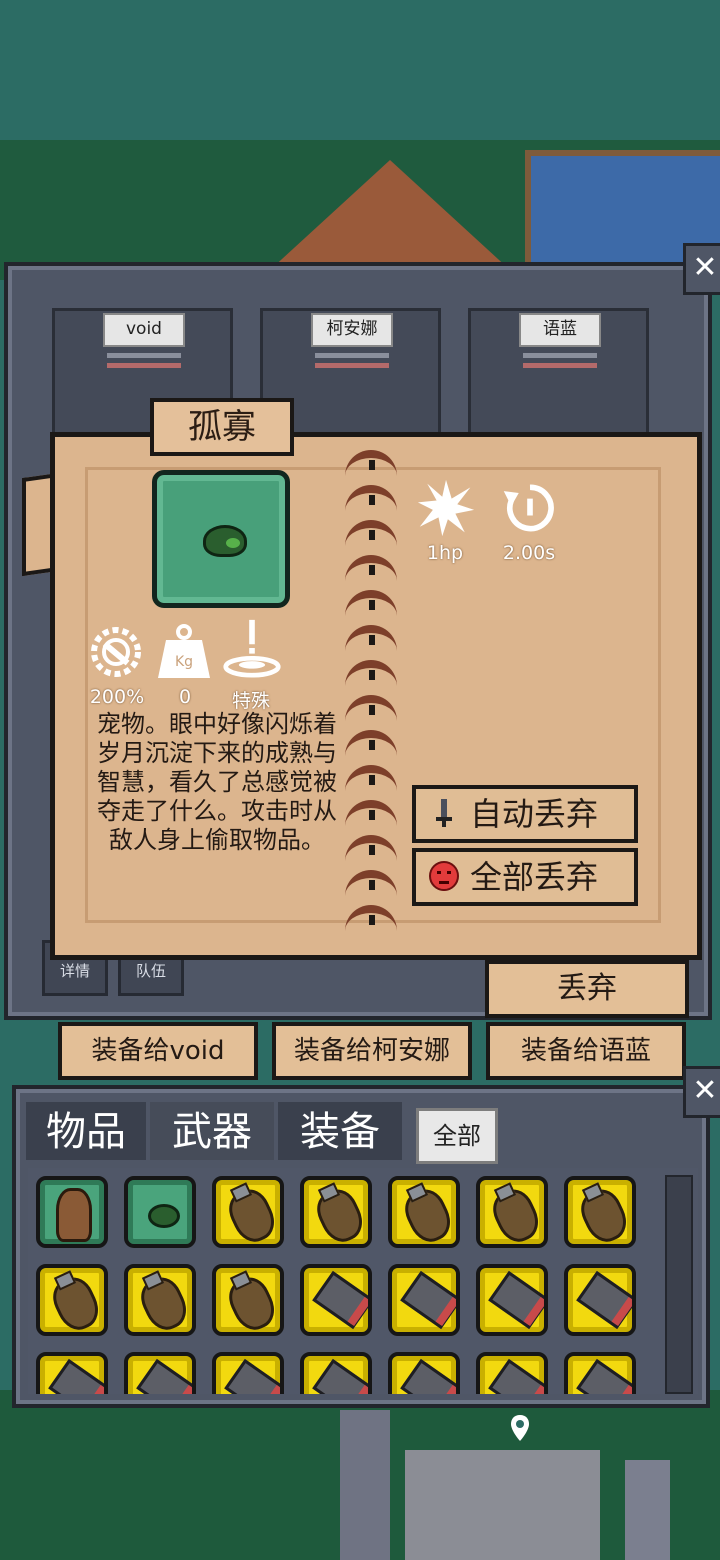 This screenshot has height=1560, width=720. I want to click on inventory-grid, so click(363, 1281).